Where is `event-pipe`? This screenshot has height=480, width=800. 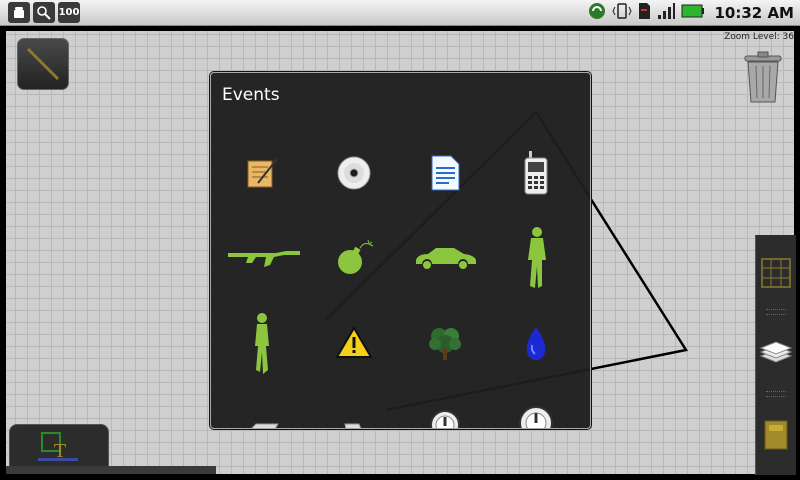 event-pipe is located at coordinates (262, 410).